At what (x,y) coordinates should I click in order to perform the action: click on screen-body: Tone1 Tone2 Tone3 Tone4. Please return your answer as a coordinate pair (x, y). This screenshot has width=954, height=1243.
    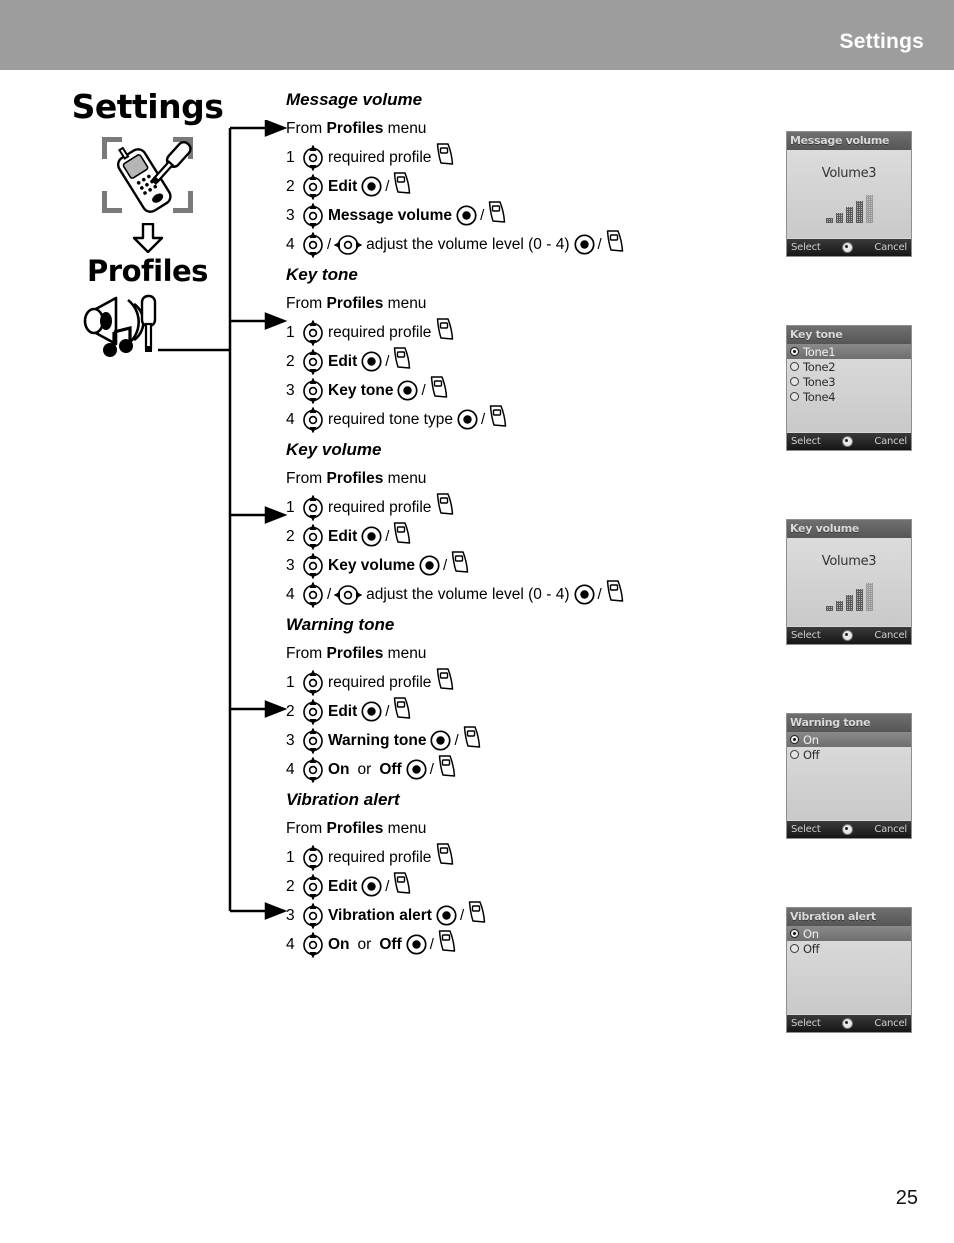
    Looking at the image, I should click on (849, 388).